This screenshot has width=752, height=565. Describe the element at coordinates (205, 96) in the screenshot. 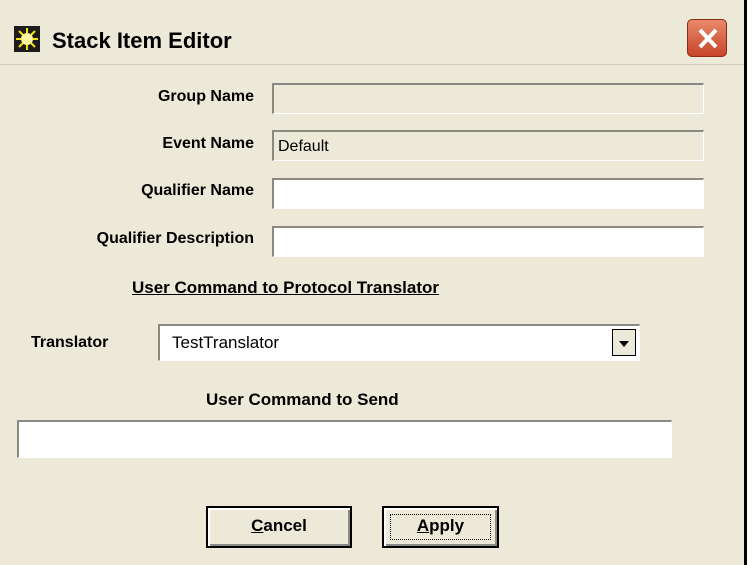

I see `group-name-label: Group Name` at that location.